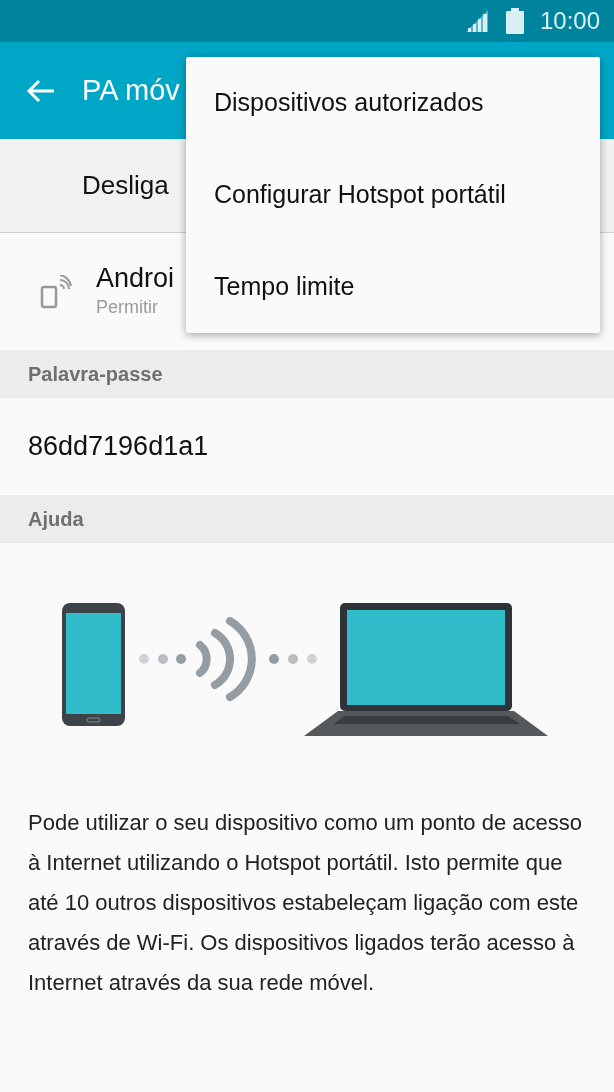 The image size is (614, 1092). I want to click on page-title: PA móv, so click(131, 90).